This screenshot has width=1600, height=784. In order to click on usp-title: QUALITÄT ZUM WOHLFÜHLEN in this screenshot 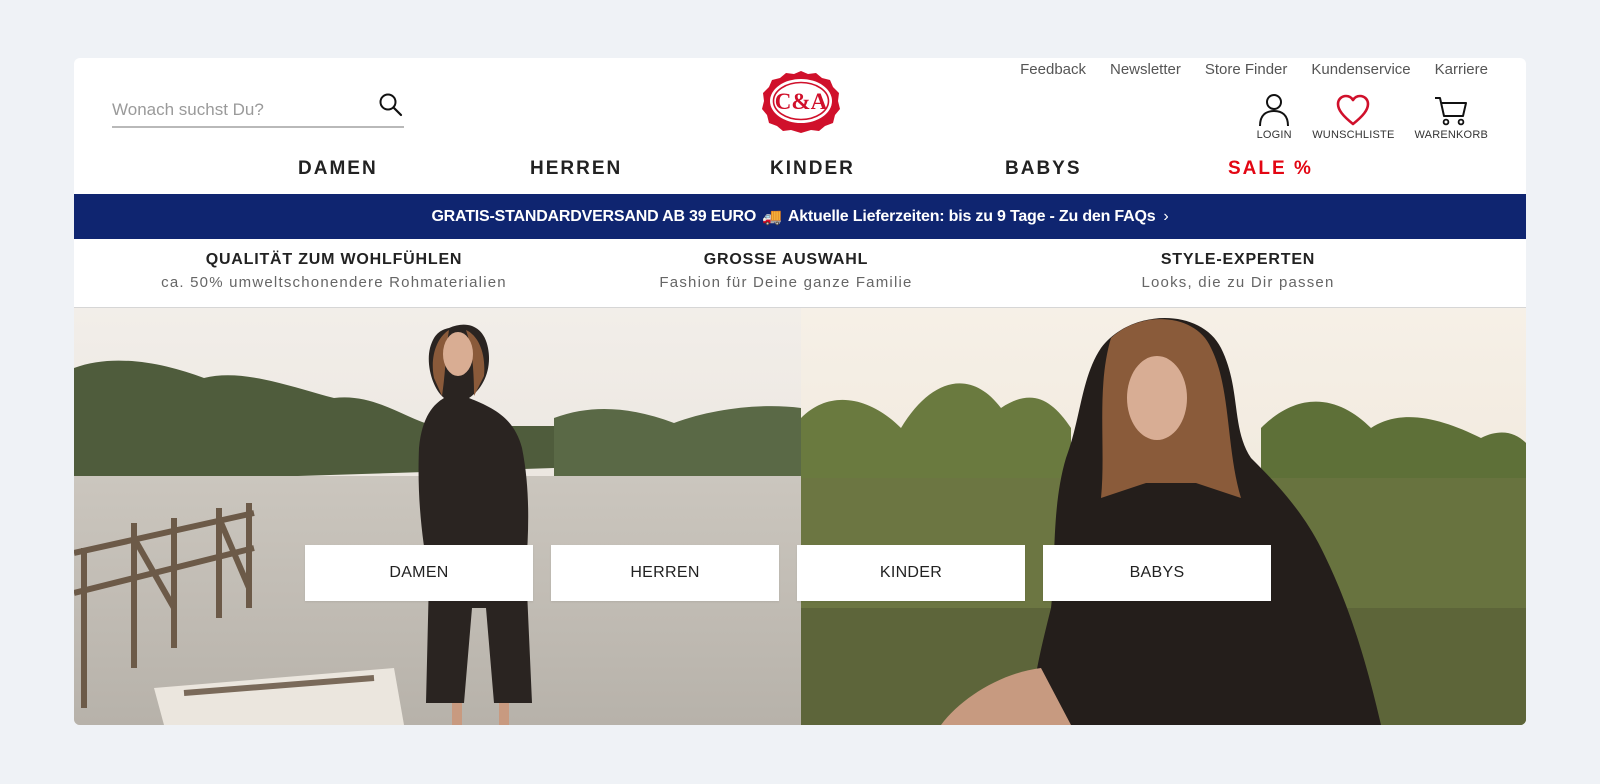, I will do `click(334, 259)`.